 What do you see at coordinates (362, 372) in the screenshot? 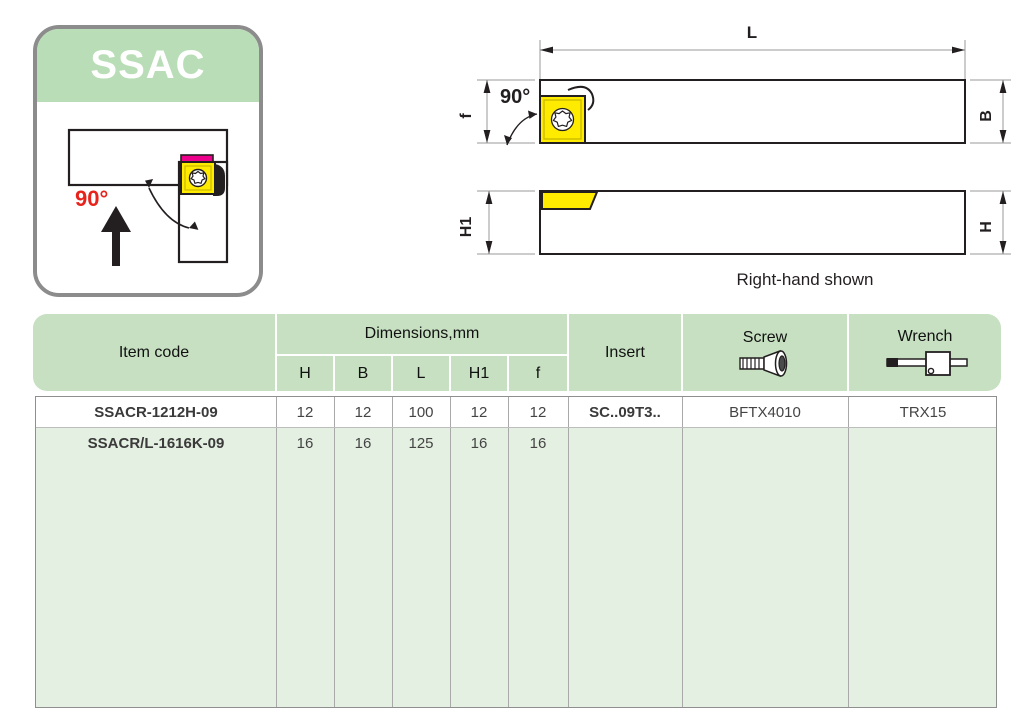
I see `header-dim-b: B` at bounding box center [362, 372].